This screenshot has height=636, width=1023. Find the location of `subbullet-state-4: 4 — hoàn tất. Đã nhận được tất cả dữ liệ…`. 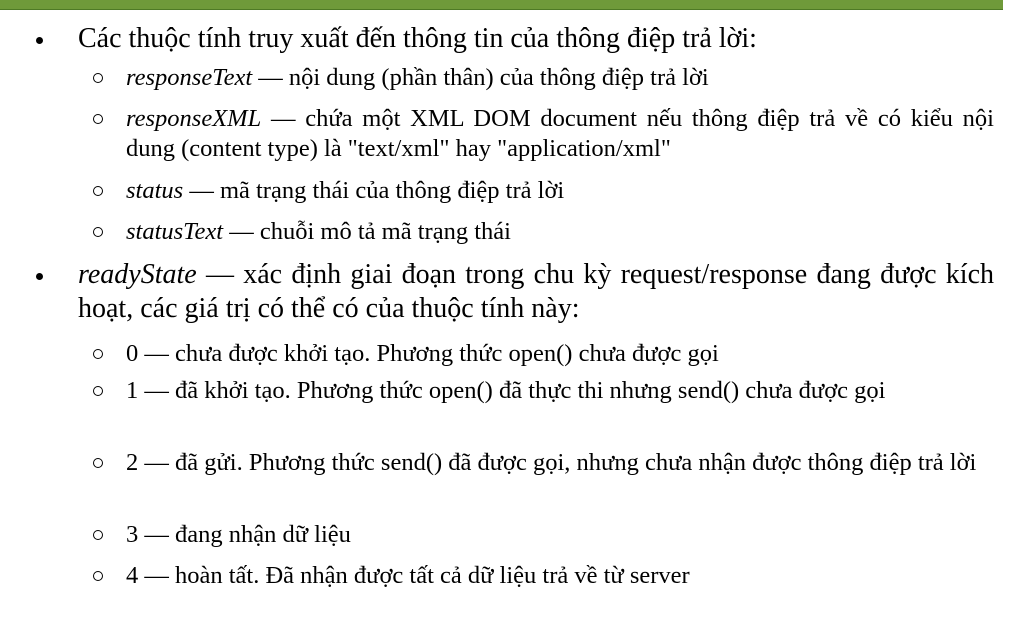

subbullet-state-4: 4 — hoàn tất. Đã nhận được tất cả dữ liệ… is located at coordinates (543, 576).